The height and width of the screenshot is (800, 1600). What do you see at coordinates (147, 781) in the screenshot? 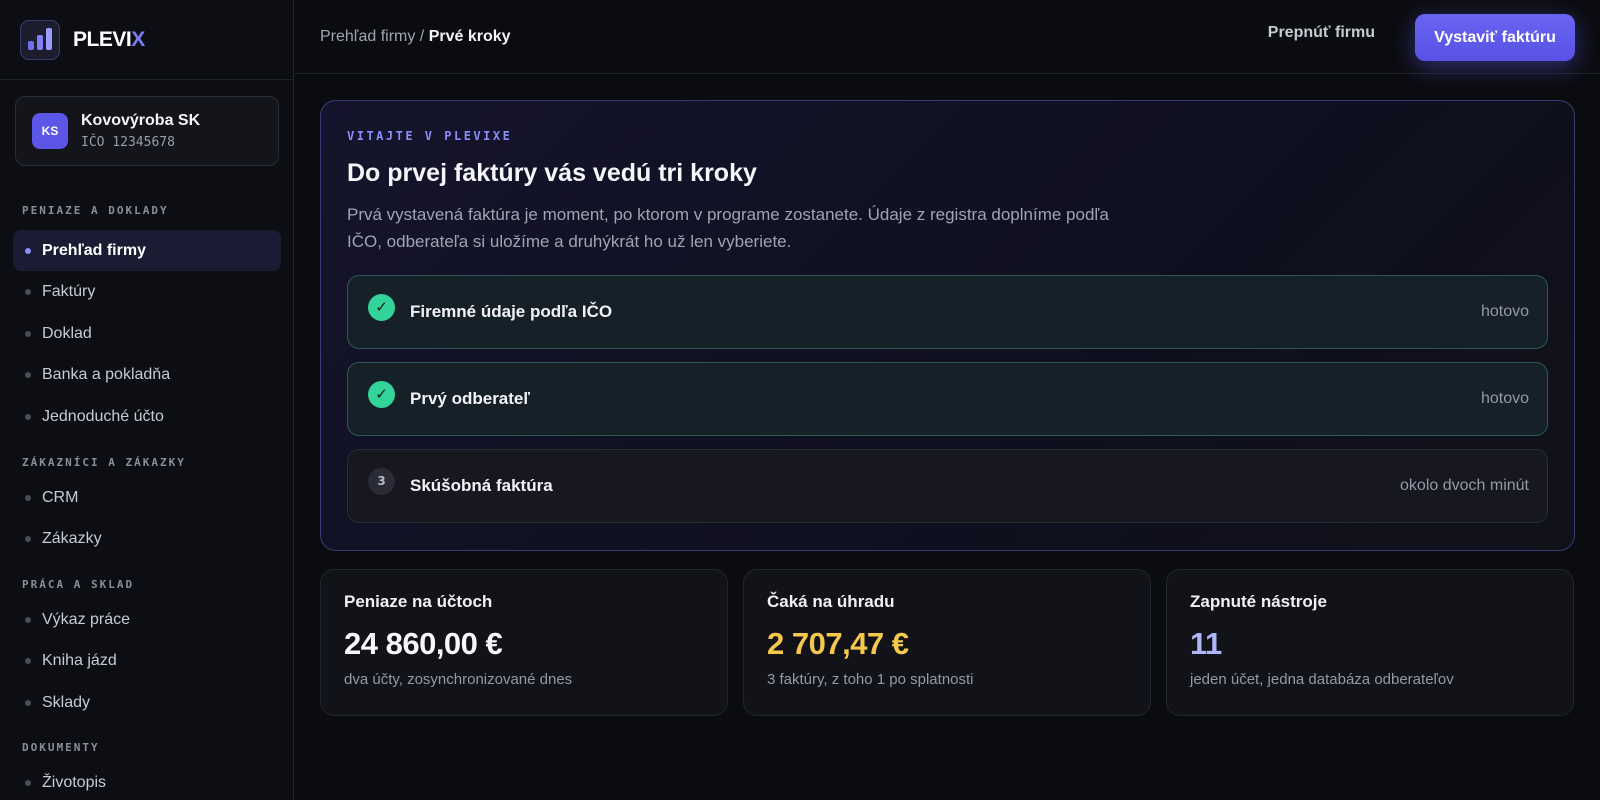
I see `sidebar-item-zivotopis: Životopis` at bounding box center [147, 781].